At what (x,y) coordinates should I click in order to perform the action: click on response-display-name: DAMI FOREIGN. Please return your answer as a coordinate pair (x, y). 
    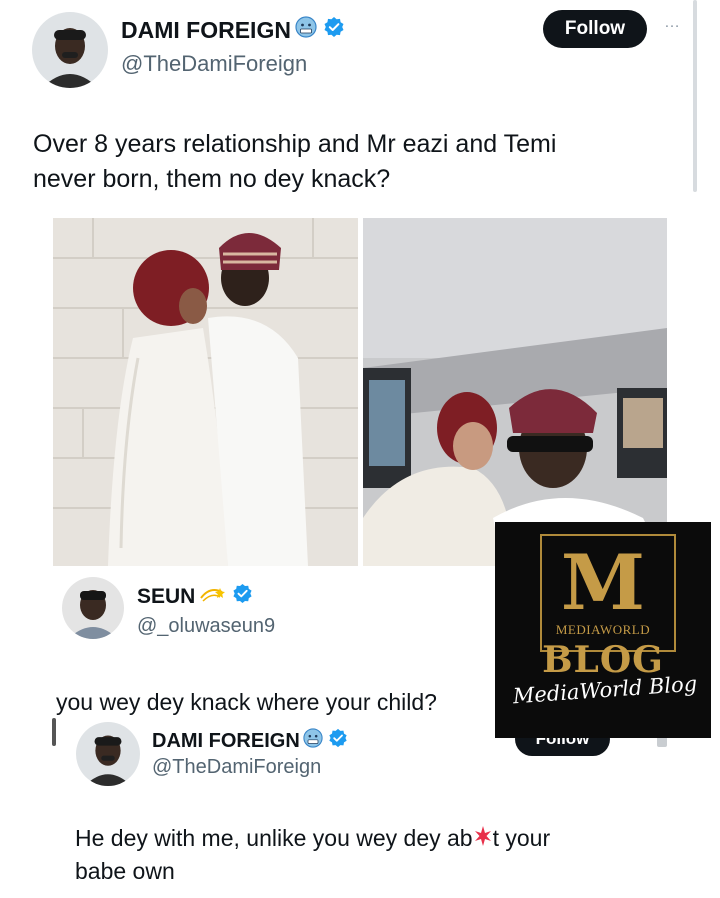
    Looking at the image, I should click on (250, 741).